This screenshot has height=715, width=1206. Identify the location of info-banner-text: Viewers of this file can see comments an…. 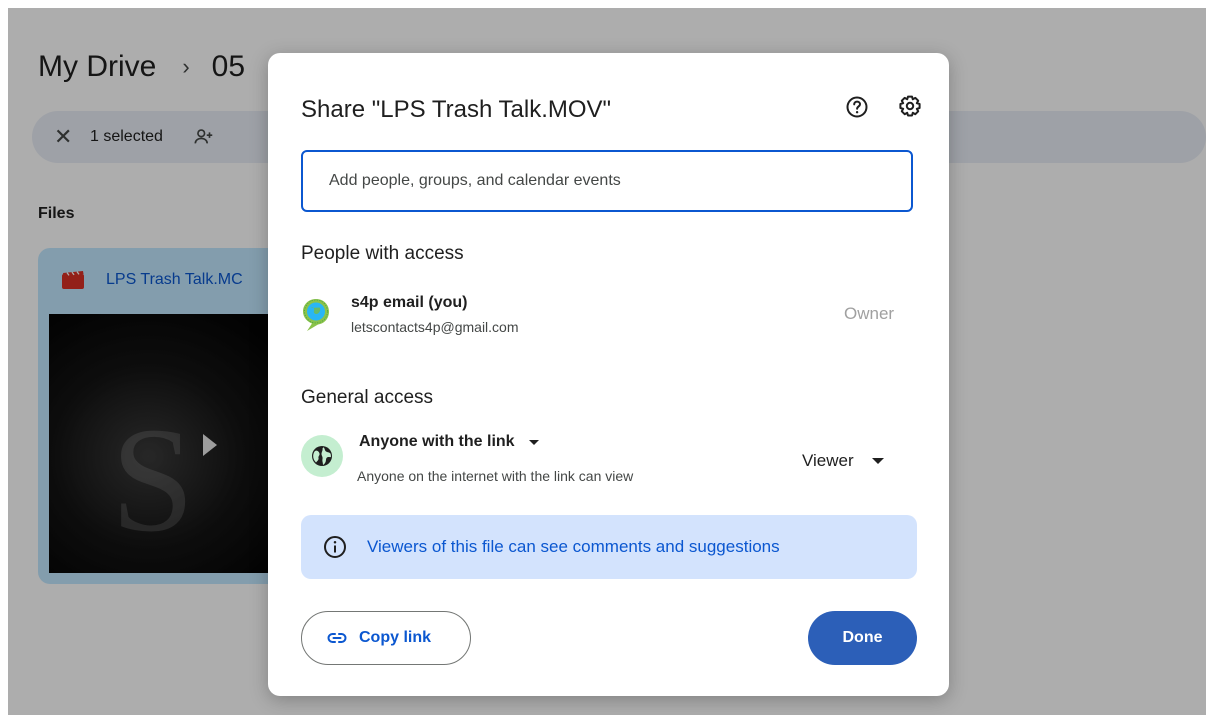
(573, 546).